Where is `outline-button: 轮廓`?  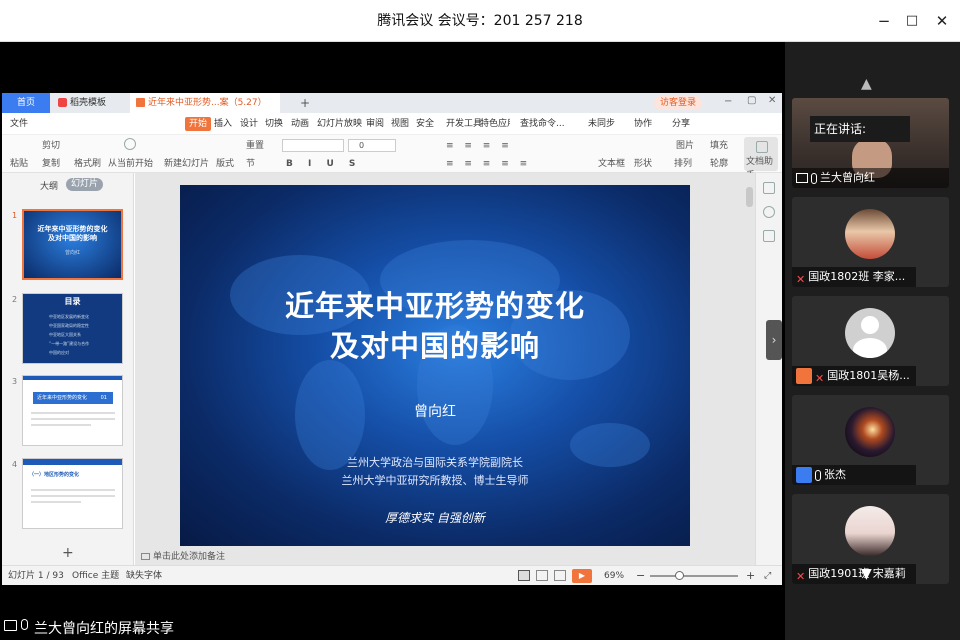 outline-button: 轮廓 is located at coordinates (719, 164).